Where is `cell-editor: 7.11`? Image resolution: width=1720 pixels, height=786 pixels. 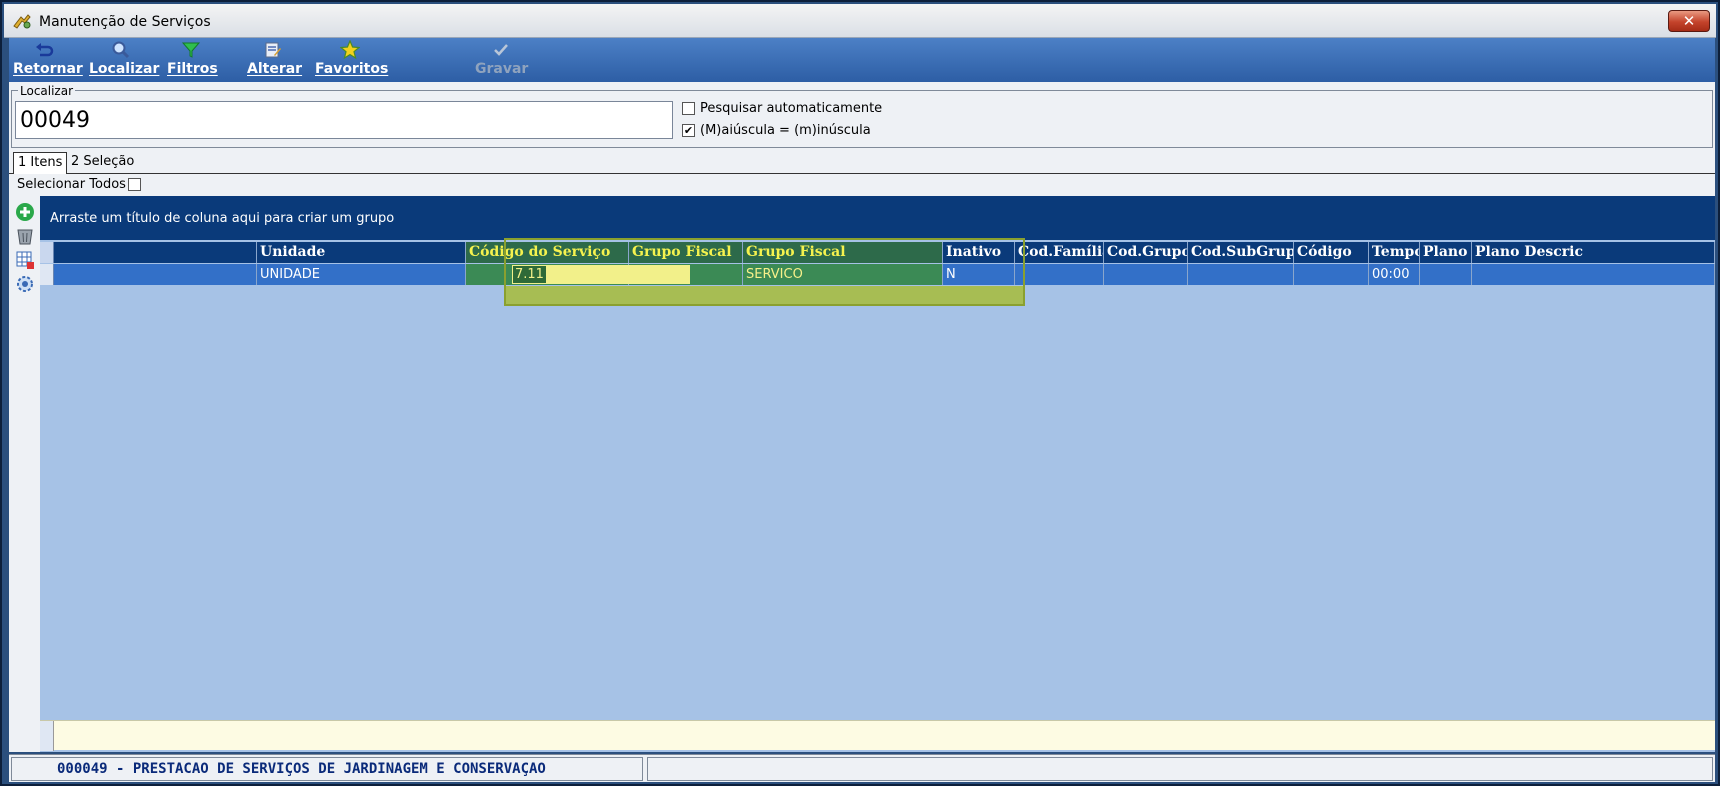 cell-editor: 7.11 is located at coordinates (601, 274).